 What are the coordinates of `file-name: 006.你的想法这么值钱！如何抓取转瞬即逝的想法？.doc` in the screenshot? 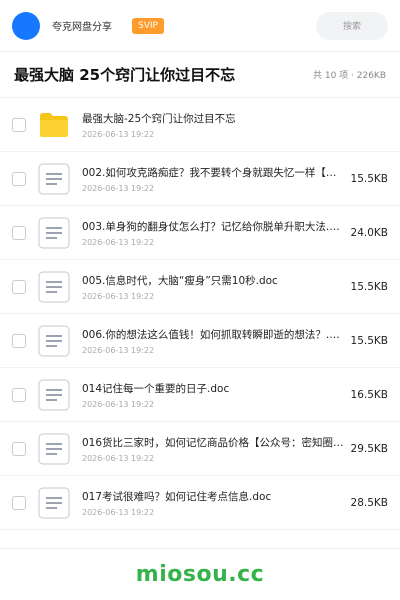 It's located at (214, 334).